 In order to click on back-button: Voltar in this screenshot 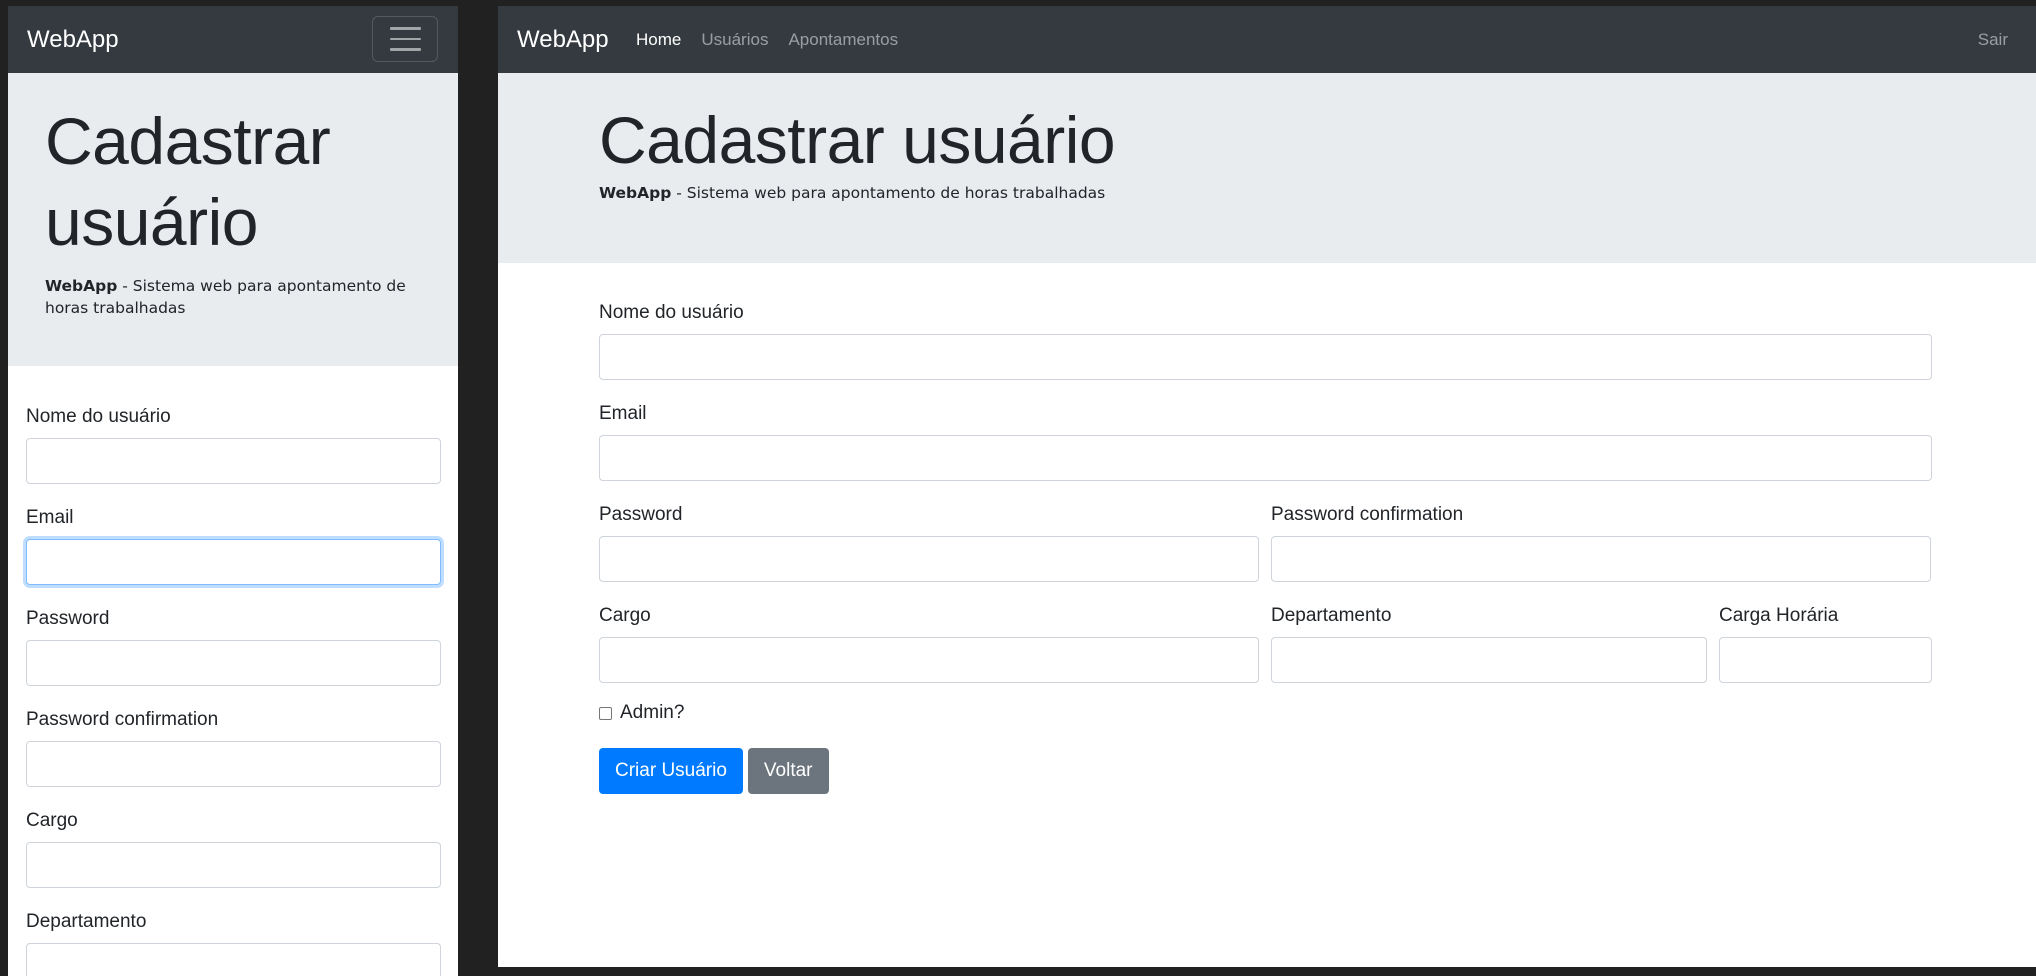, I will do `click(788, 771)`.